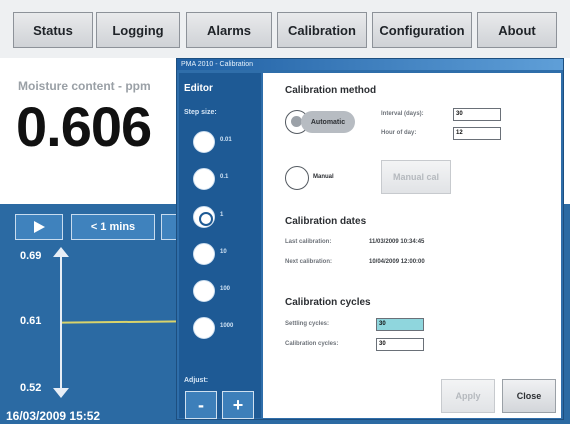 The image size is (570, 424). What do you see at coordinates (138, 30) in the screenshot?
I see `tab-logging: Logging` at bounding box center [138, 30].